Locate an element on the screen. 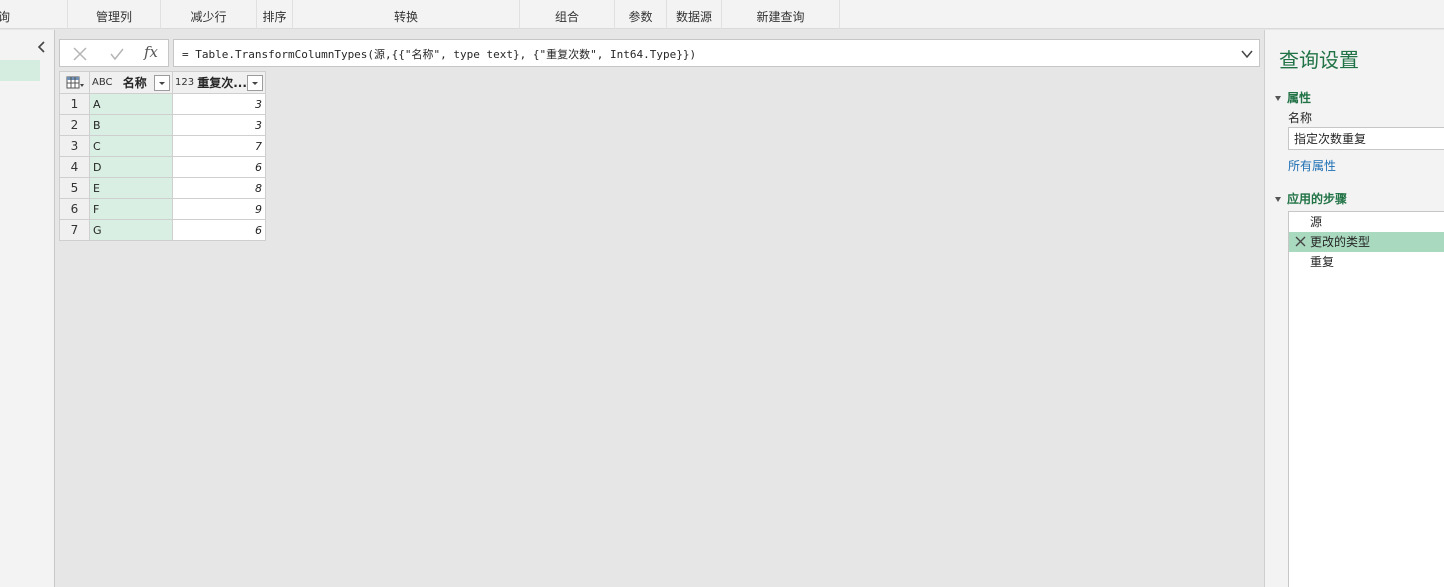  name-cell: D is located at coordinates (131, 167).